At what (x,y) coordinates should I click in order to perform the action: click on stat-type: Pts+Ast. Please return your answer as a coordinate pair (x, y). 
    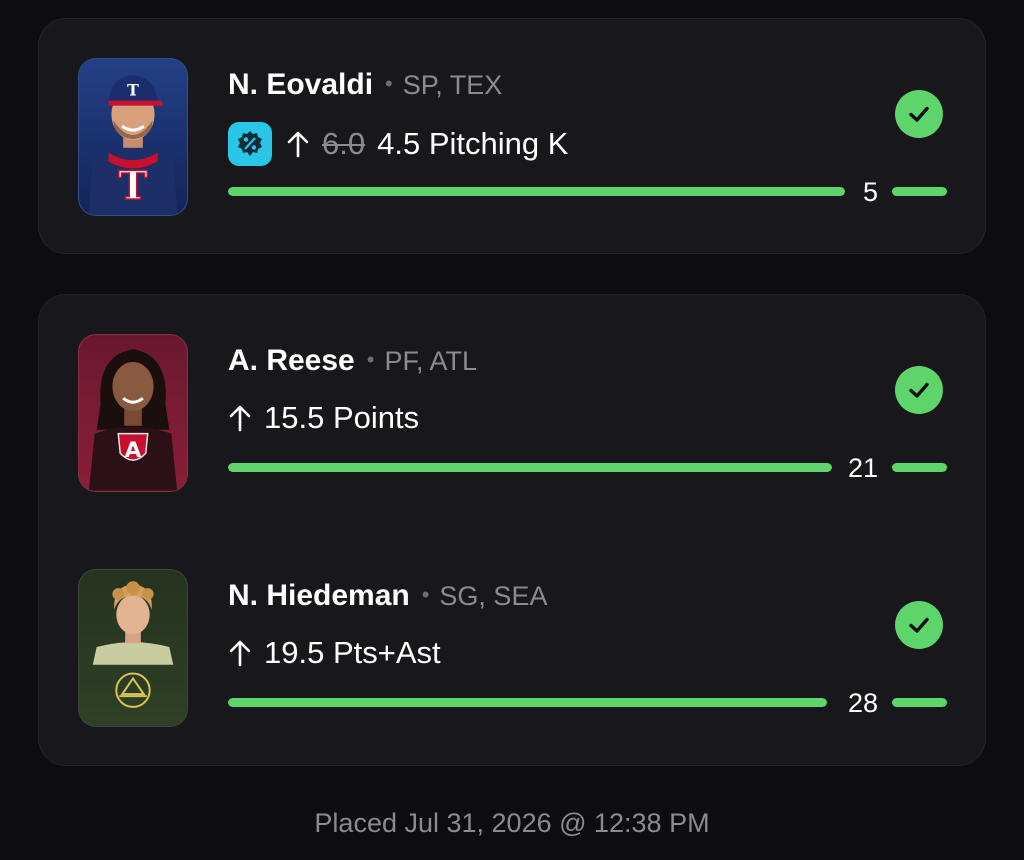
    Looking at the image, I should click on (386, 652).